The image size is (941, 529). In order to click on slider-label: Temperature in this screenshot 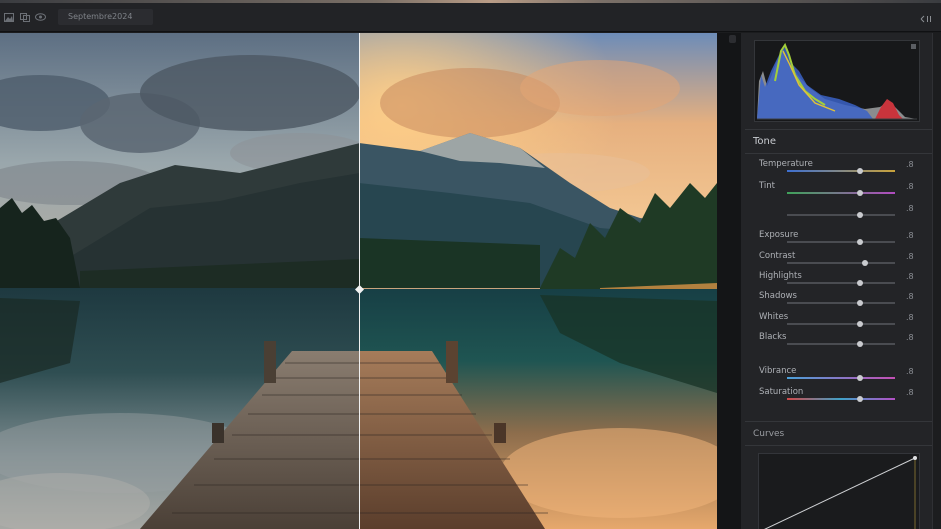, I will do `click(786, 164)`.